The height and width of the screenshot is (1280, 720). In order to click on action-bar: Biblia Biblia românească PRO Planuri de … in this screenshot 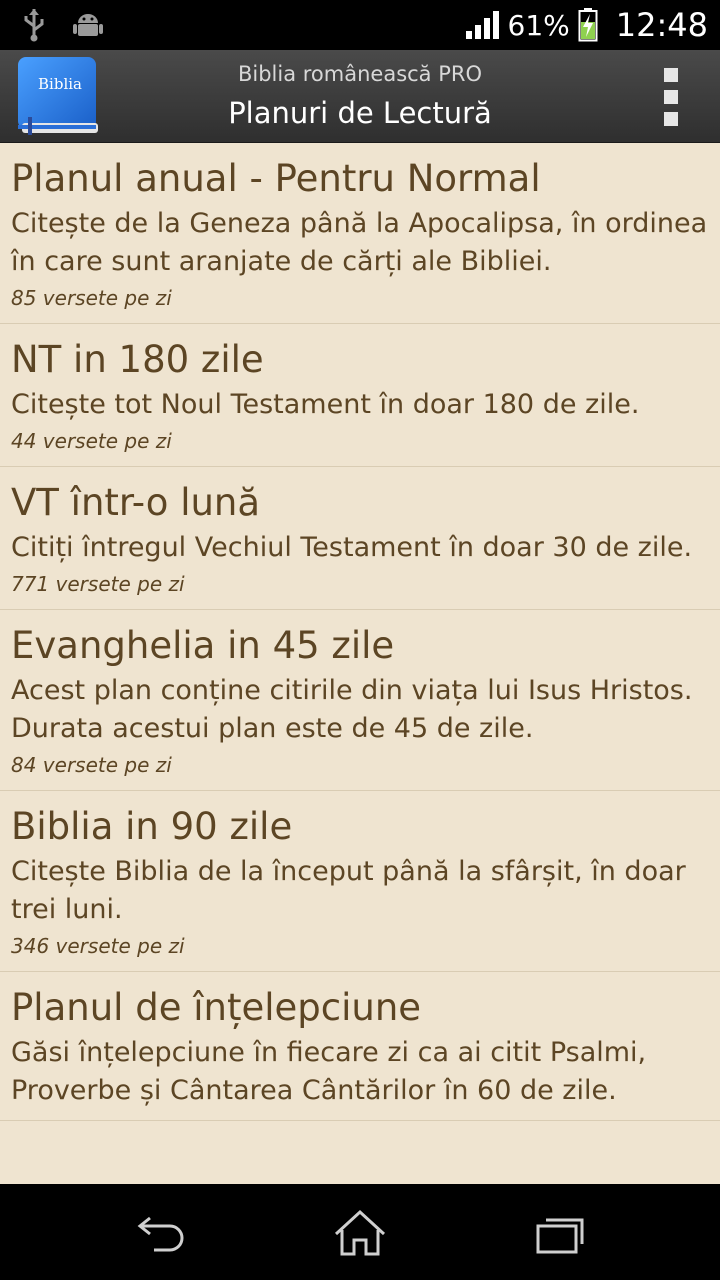, I will do `click(360, 96)`.